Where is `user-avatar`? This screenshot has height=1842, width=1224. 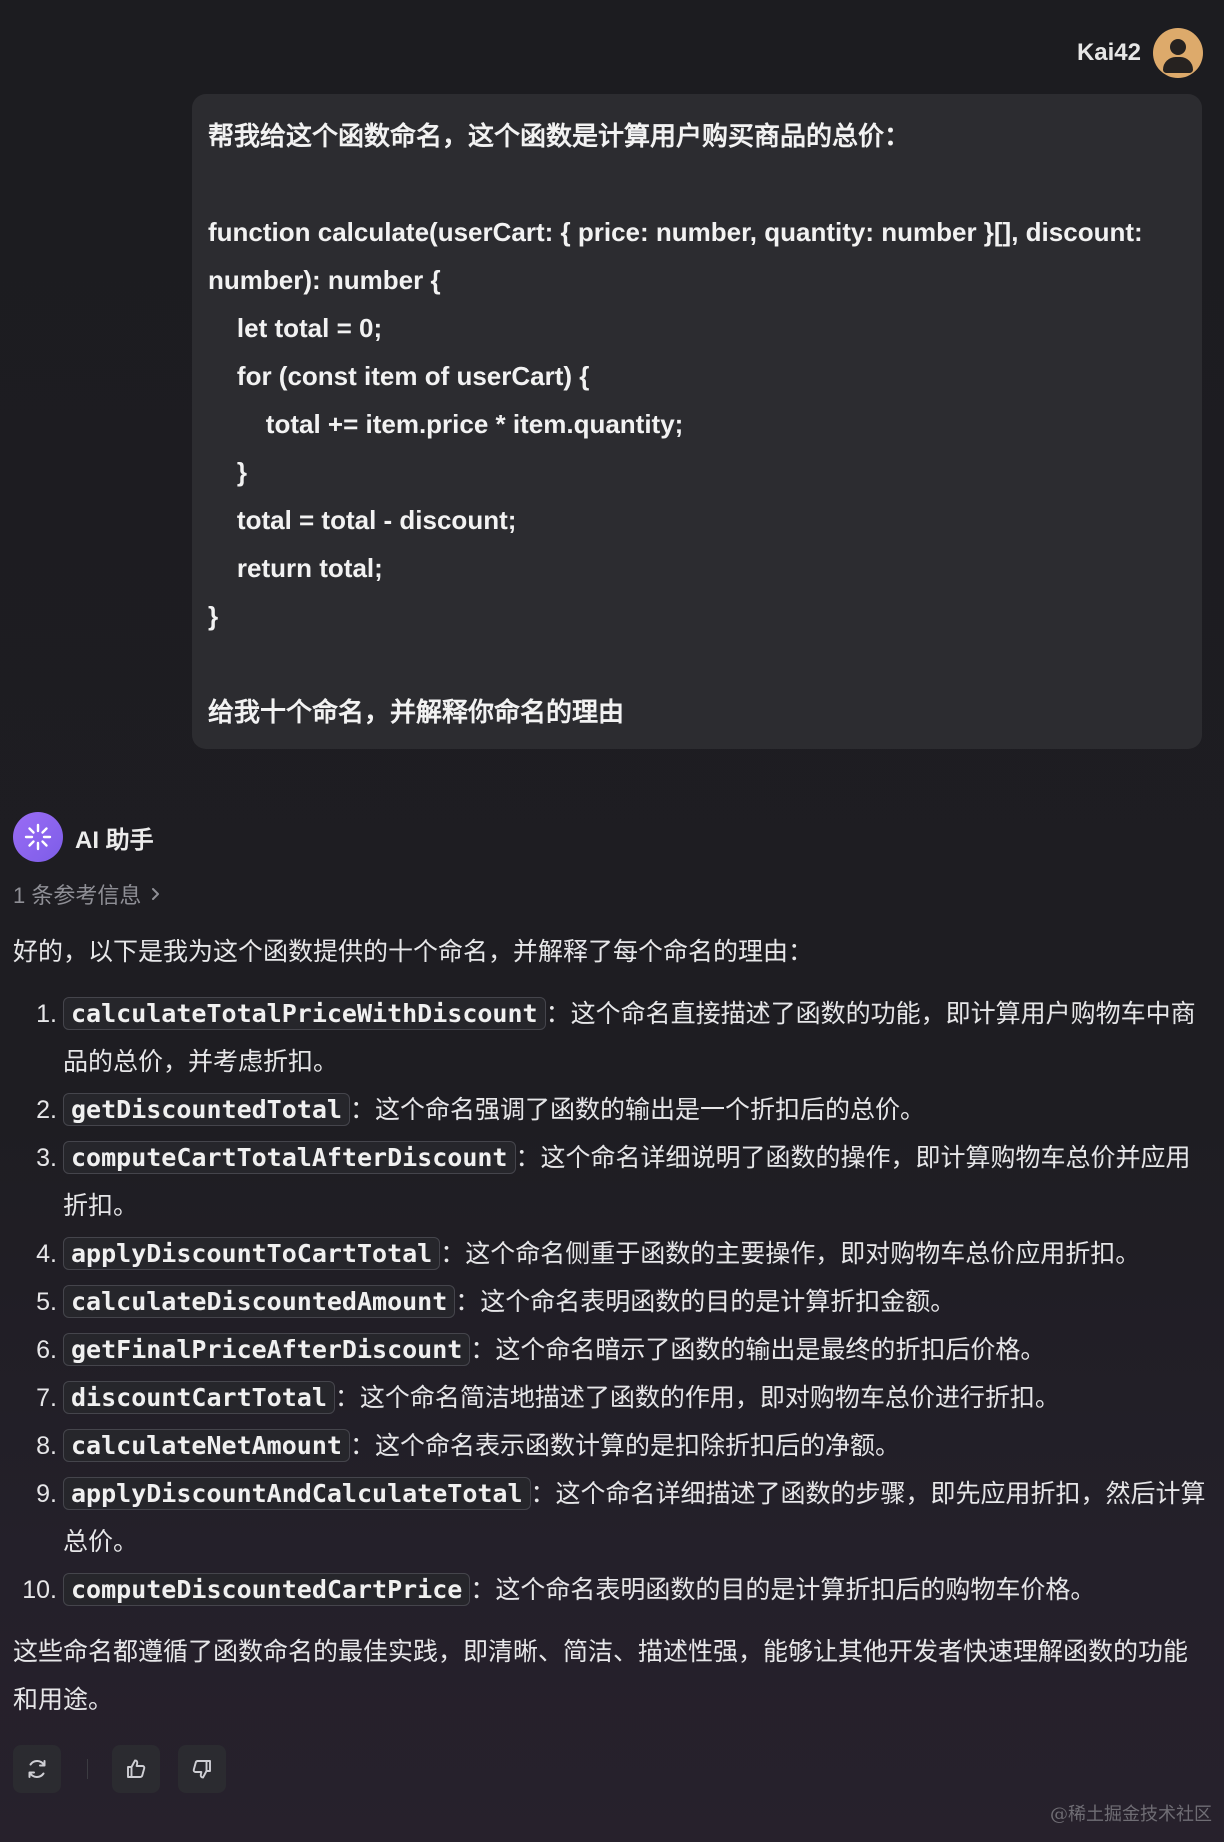
user-avatar is located at coordinates (1178, 53).